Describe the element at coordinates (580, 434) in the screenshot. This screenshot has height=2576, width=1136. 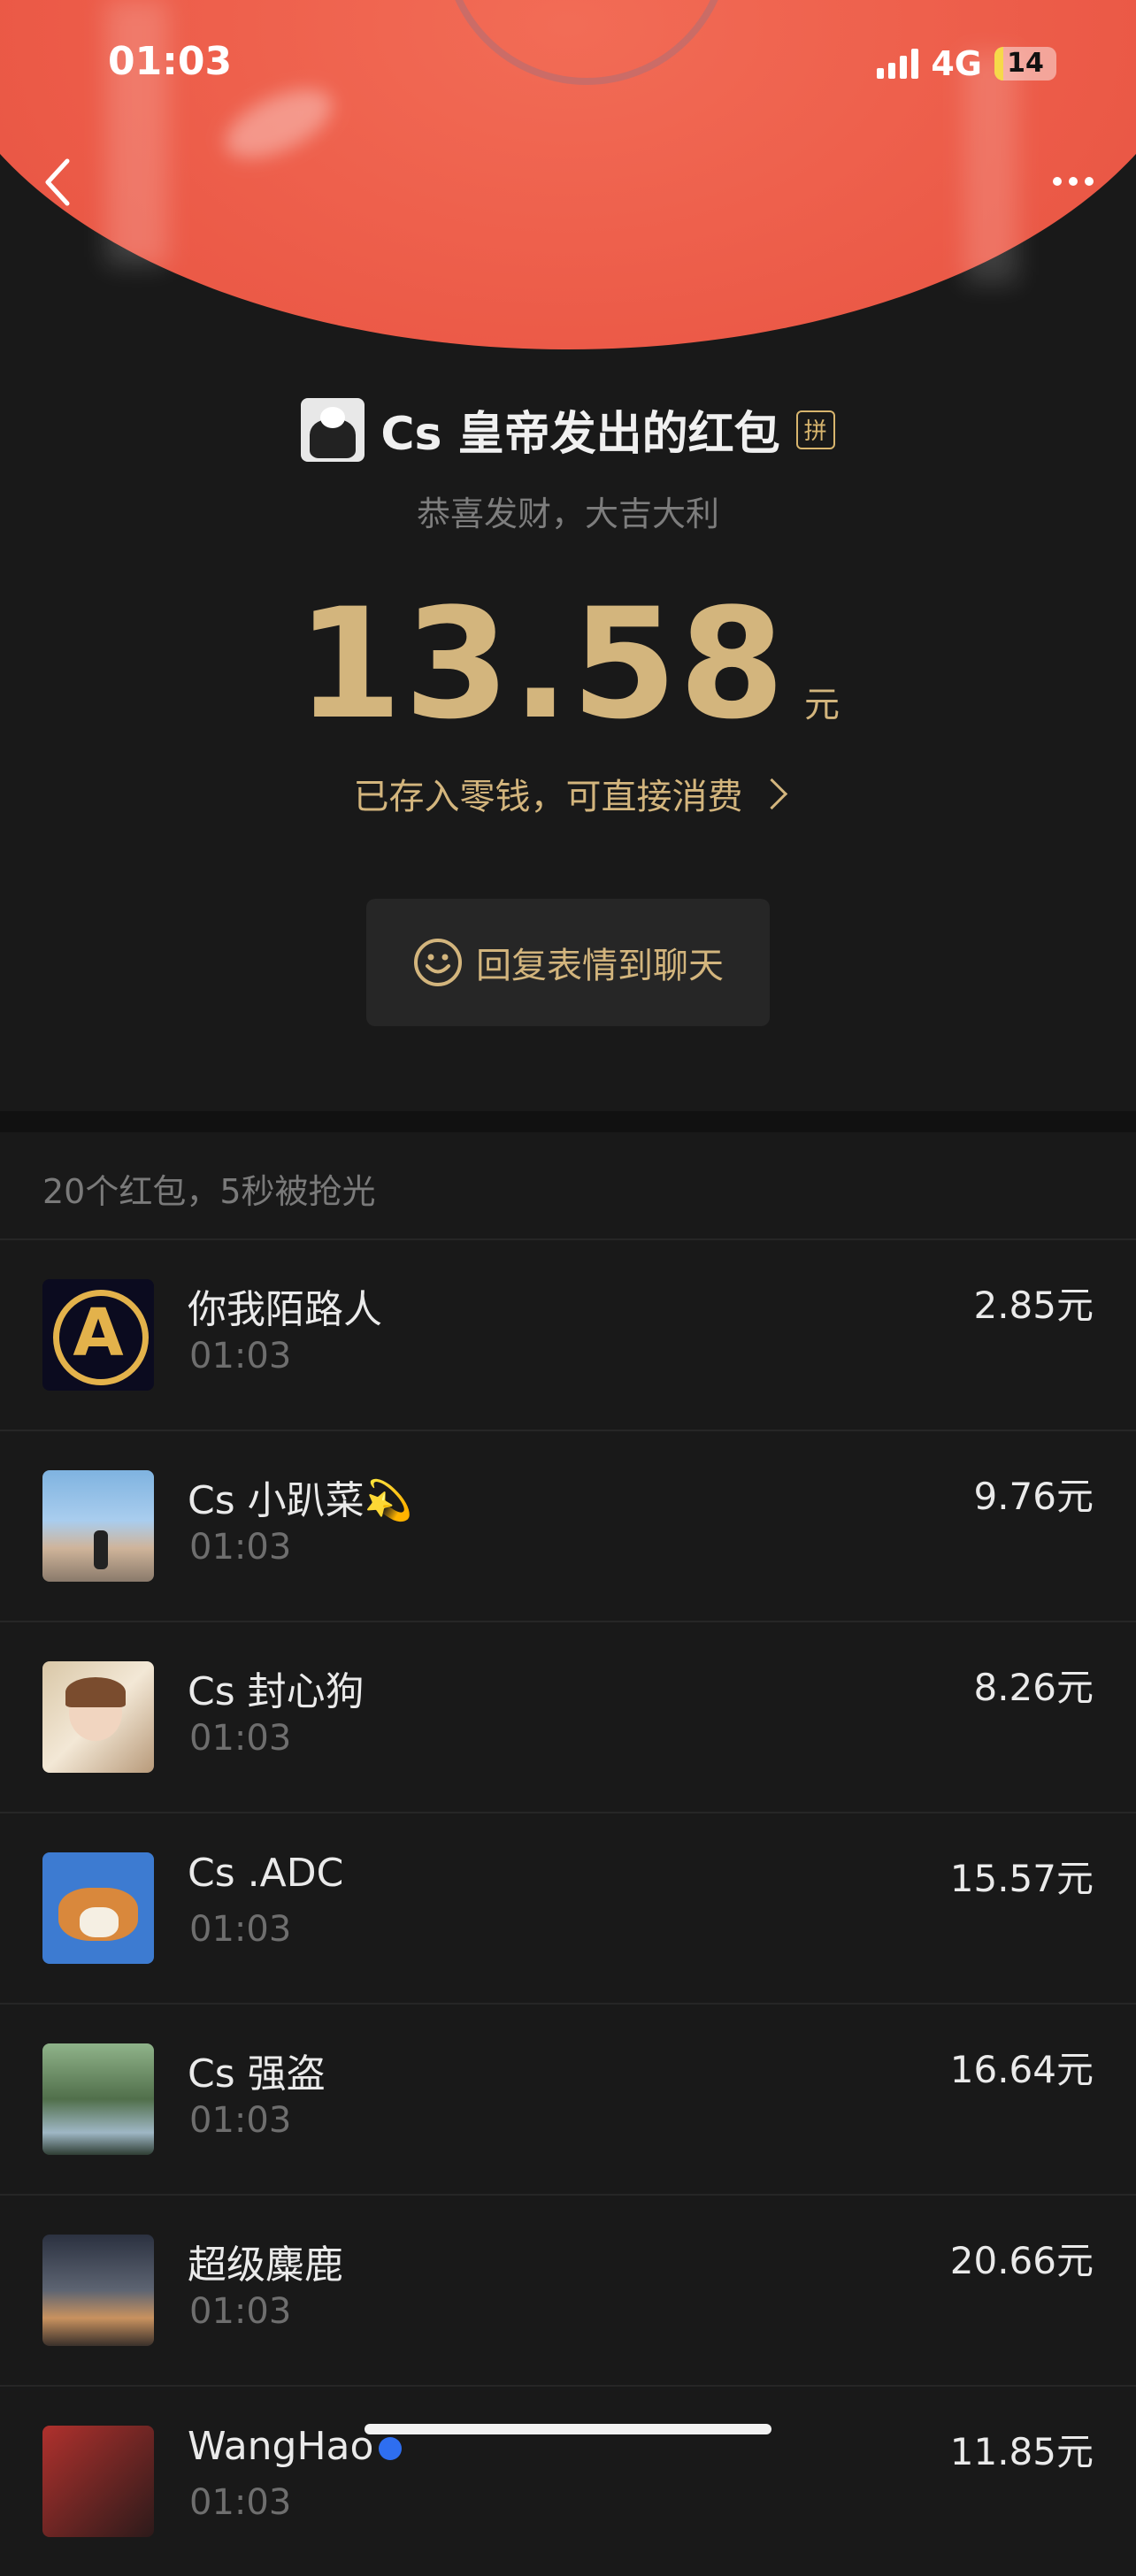
I see `sender-title: Cs 皇帝发出的红包` at that location.